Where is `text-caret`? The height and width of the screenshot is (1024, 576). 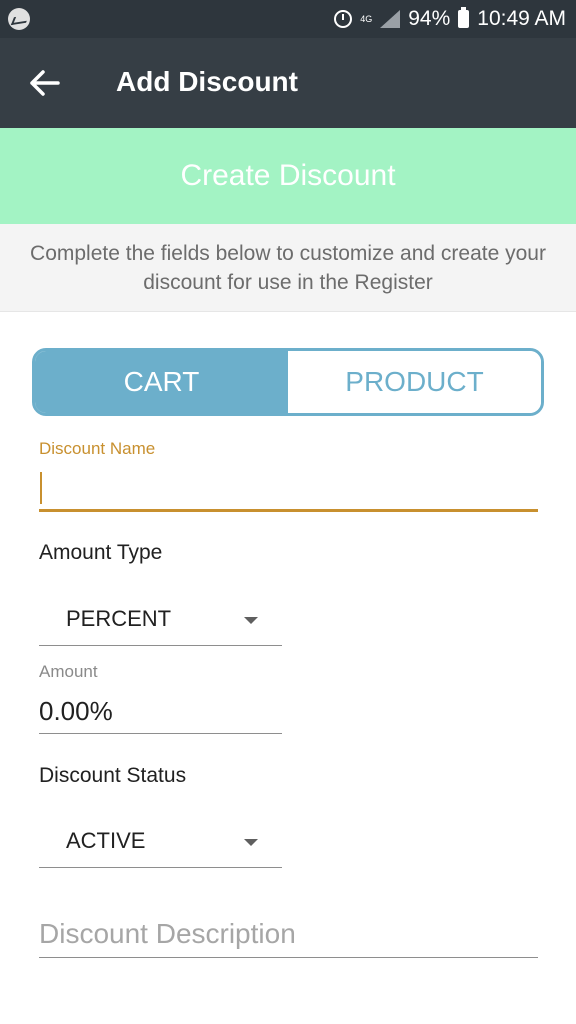 text-caret is located at coordinates (41, 488).